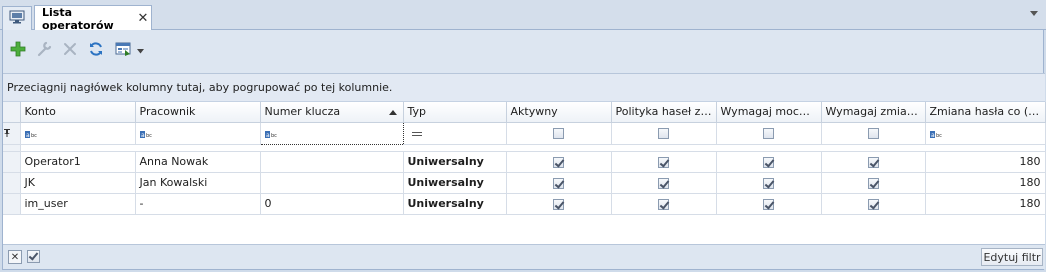  Describe the element at coordinates (93, 18) in the screenshot. I see `tab-lista-operatorow: Lista operatorów ✕` at that location.